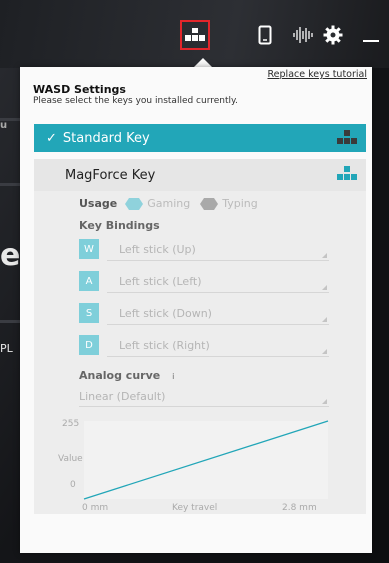  Describe the element at coordinates (204, 397) in the screenshot. I see `analog-curve-select: Linear (Default)` at that location.